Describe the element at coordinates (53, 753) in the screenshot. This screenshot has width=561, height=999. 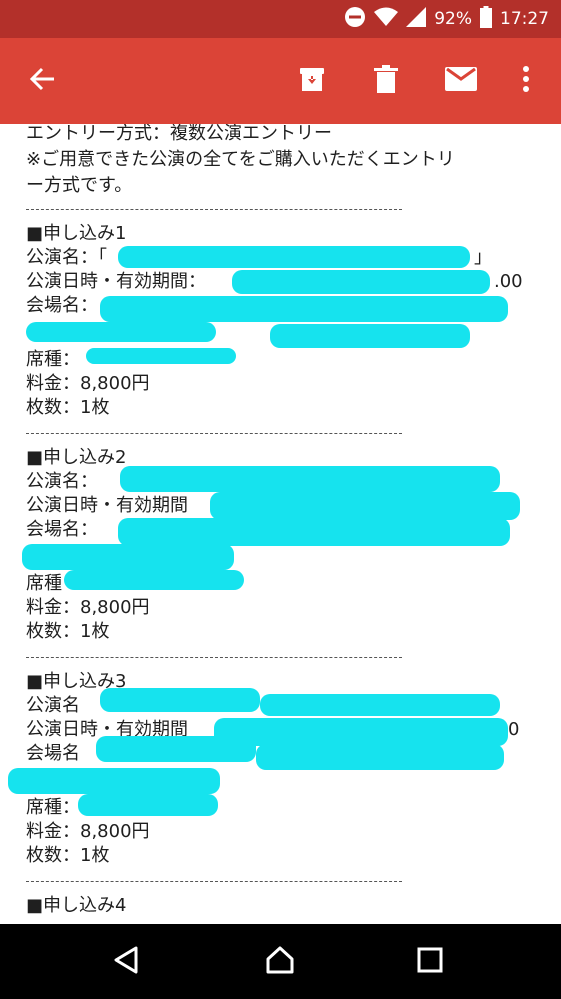
I see `venue-name: 会場名` at that location.